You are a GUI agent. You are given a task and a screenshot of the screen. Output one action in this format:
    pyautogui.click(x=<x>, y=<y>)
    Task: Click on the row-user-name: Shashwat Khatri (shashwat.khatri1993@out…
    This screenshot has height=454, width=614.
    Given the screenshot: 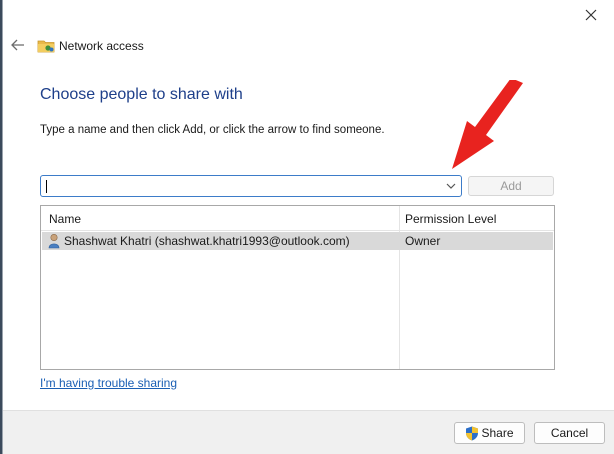 What is the action you would take?
    pyautogui.click(x=207, y=241)
    